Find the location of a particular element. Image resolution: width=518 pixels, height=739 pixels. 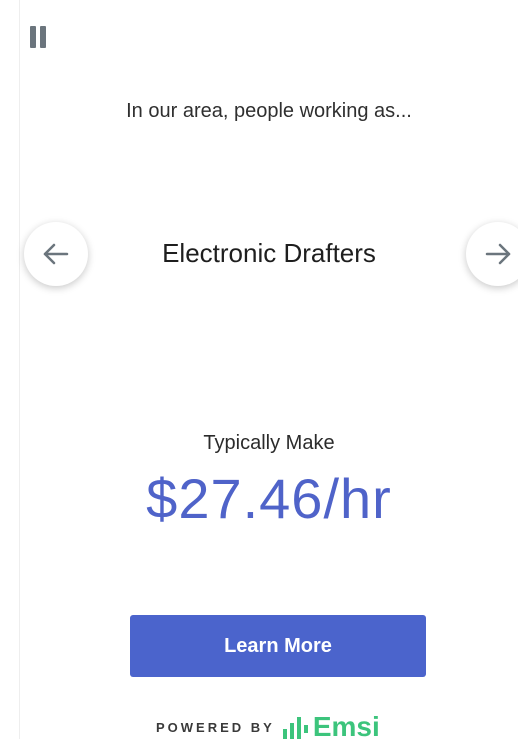

wage-value: $27.46/hr is located at coordinates (269, 498).